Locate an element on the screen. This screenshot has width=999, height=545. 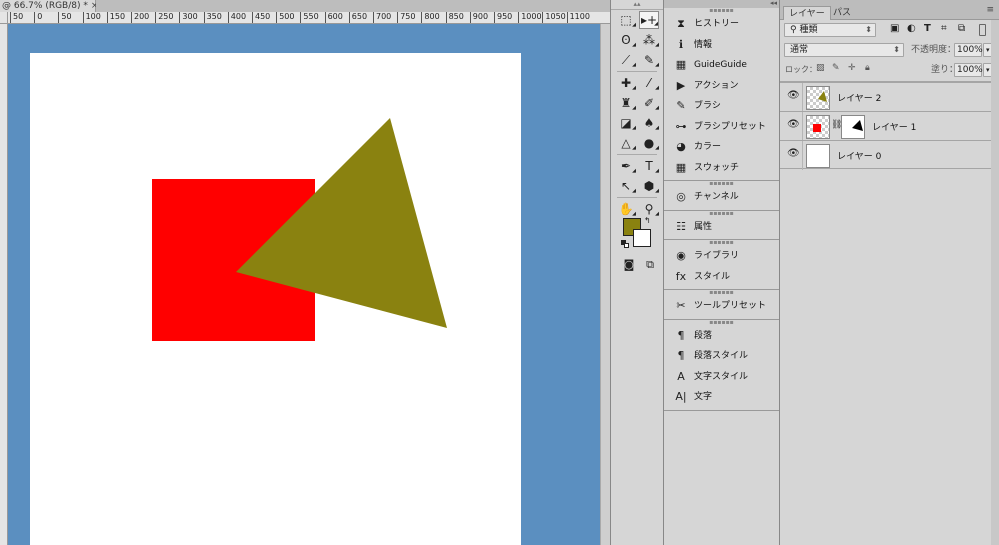
dodge-tool-glyph: ● is located at coordinates (649, 143).